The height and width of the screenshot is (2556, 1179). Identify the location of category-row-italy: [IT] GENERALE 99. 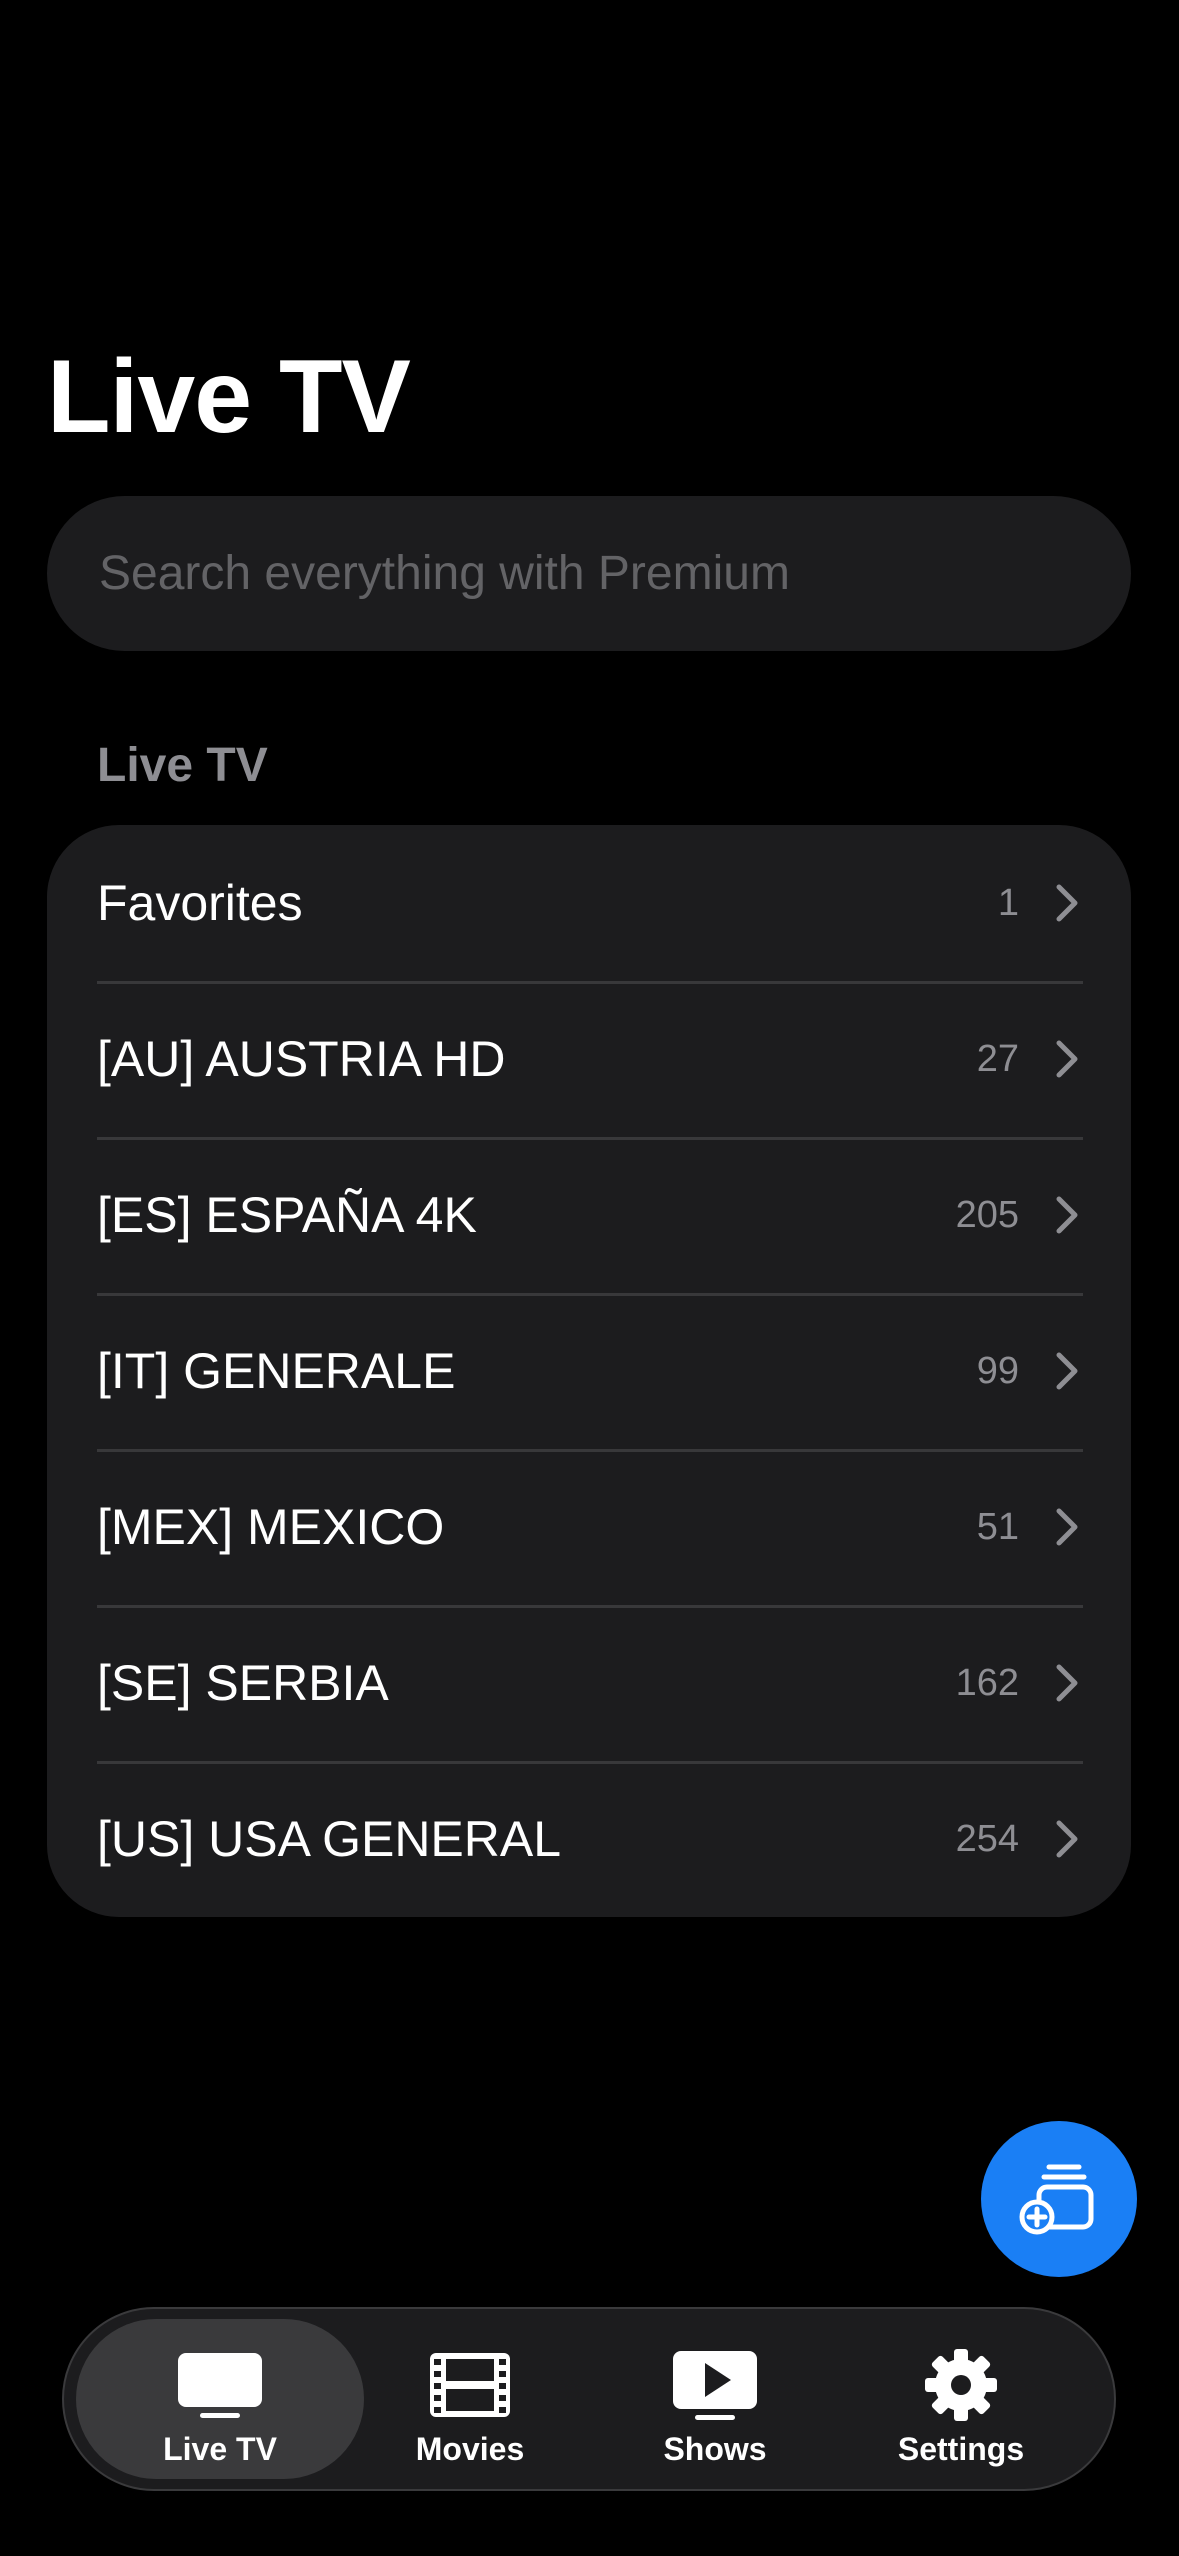
(589, 1371).